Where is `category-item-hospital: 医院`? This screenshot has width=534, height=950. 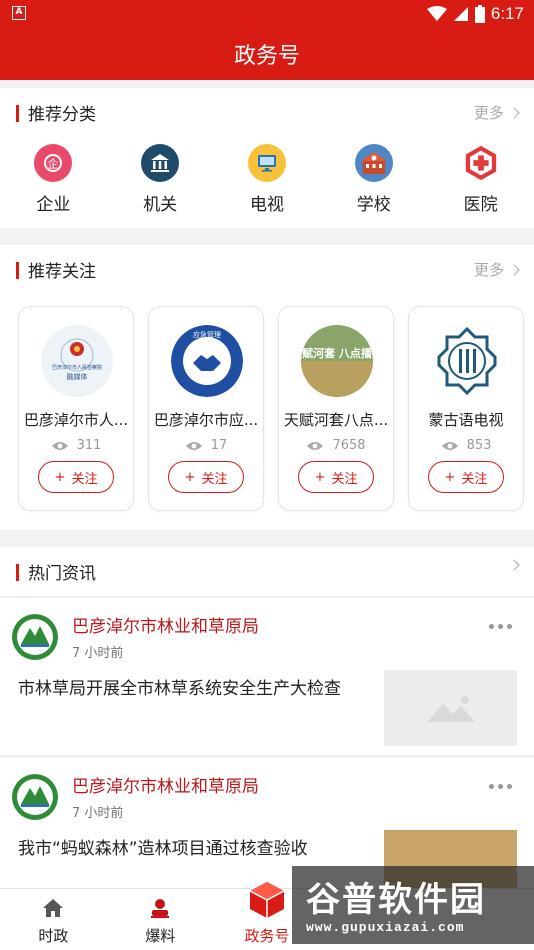 category-item-hospital: 医院 is located at coordinates (480, 179).